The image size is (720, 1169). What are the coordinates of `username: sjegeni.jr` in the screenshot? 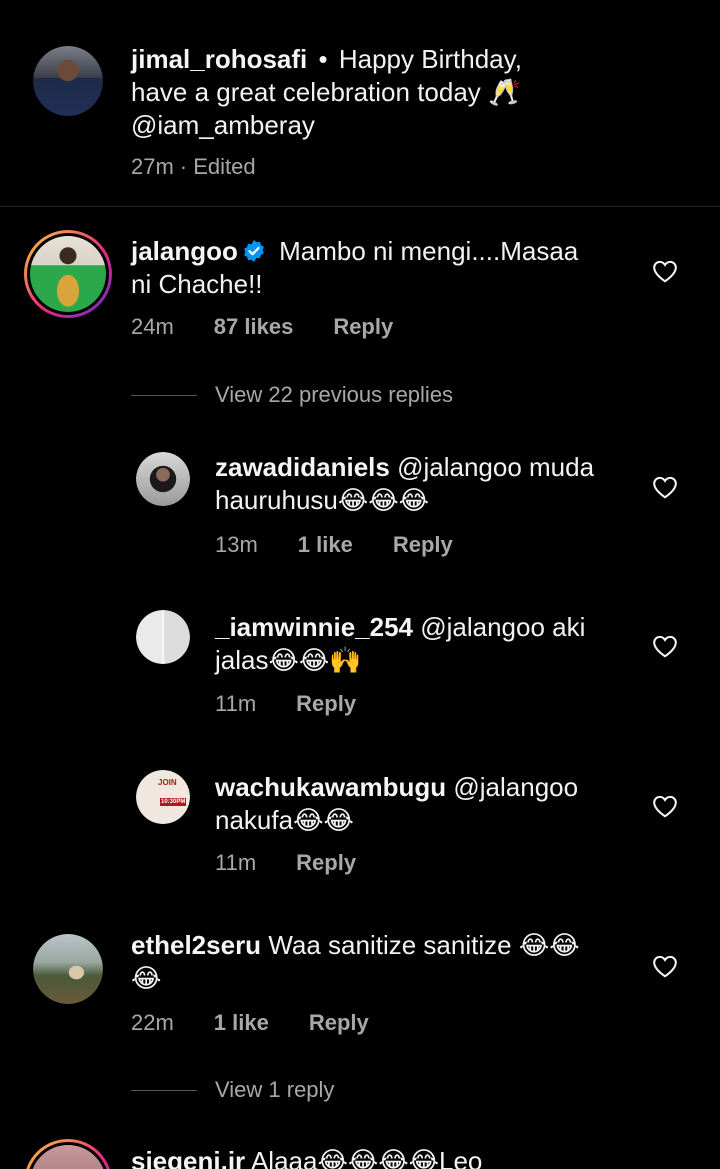 It's located at (188, 1157).